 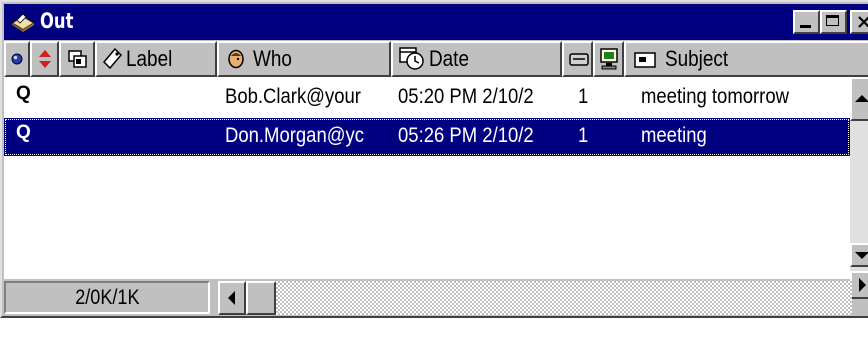 I want to click on column-header-priority, so click(x=44, y=59).